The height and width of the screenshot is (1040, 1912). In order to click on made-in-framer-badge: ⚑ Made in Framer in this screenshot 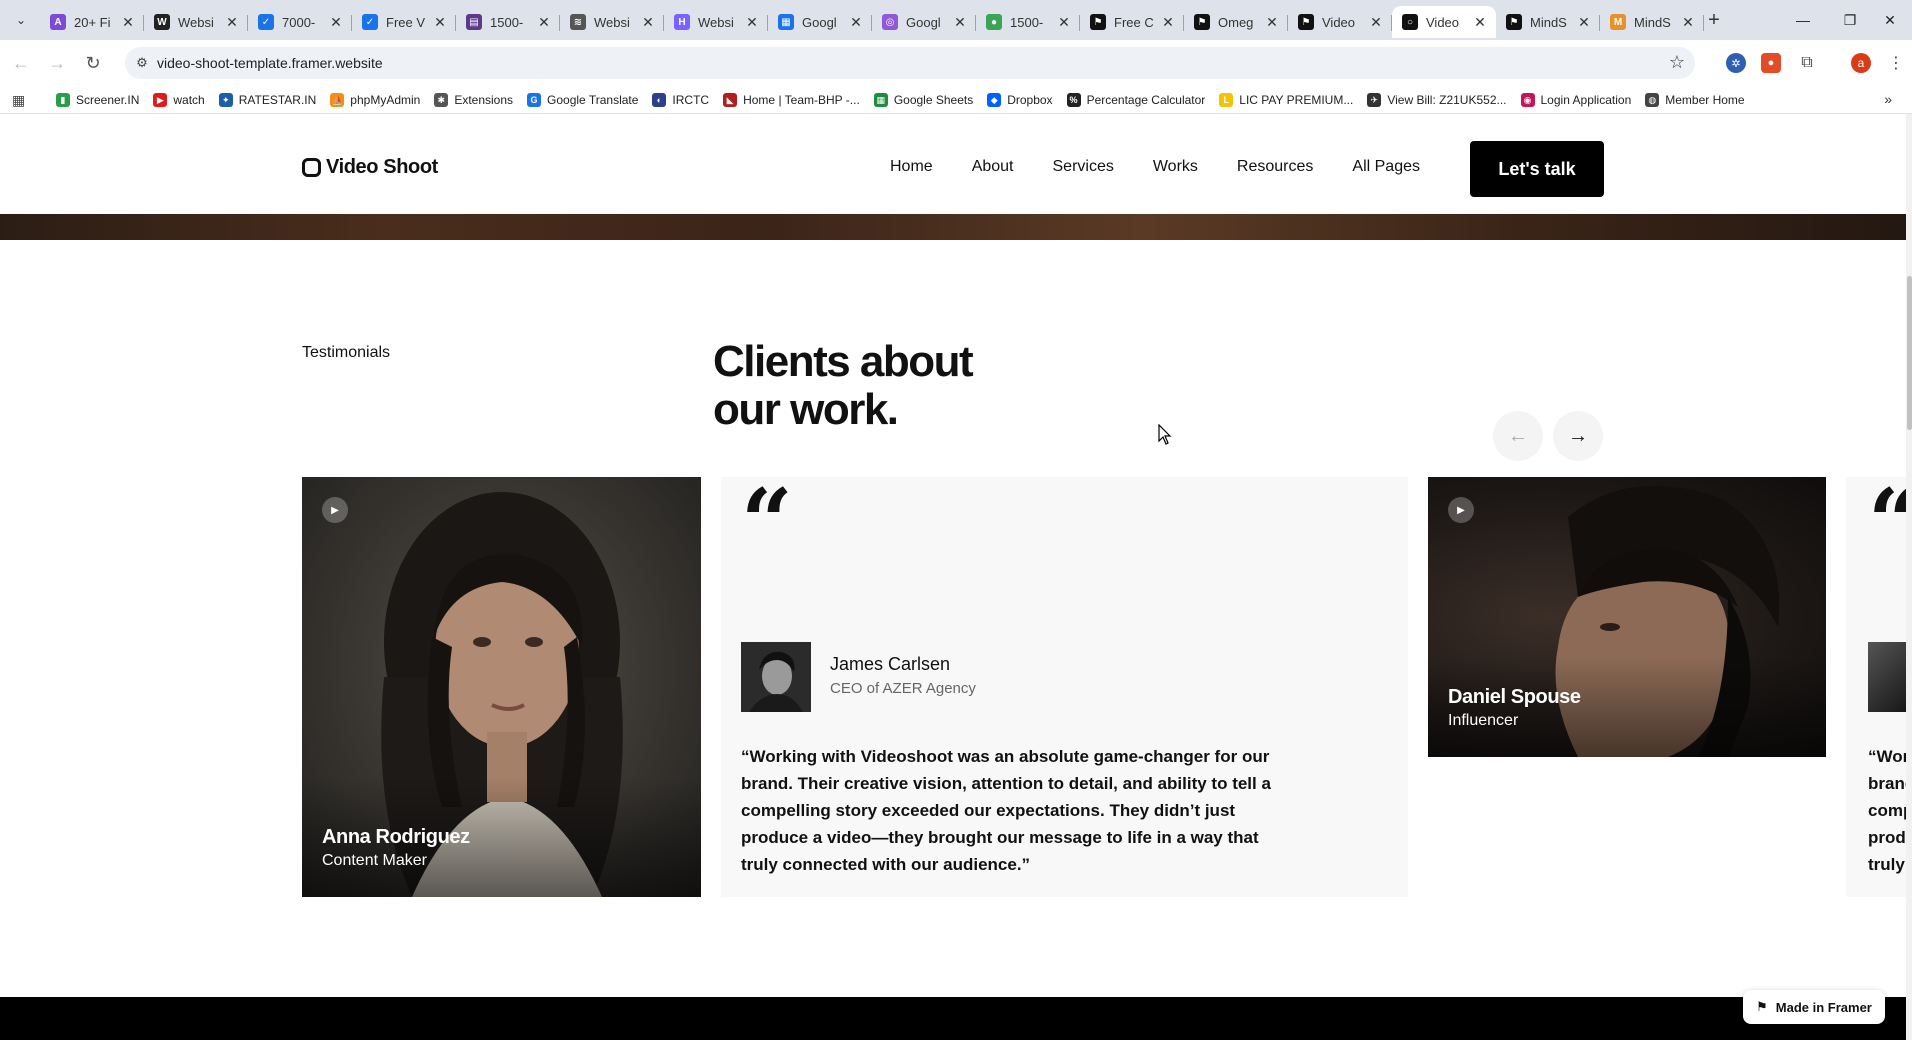, I will do `click(1814, 1007)`.